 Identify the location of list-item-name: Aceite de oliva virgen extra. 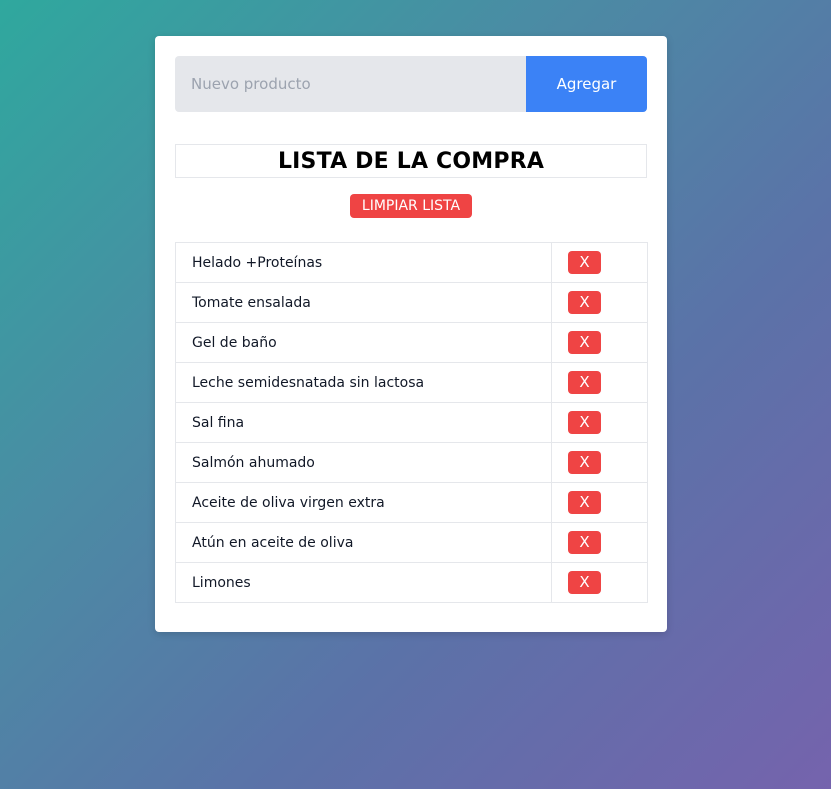
(363, 502).